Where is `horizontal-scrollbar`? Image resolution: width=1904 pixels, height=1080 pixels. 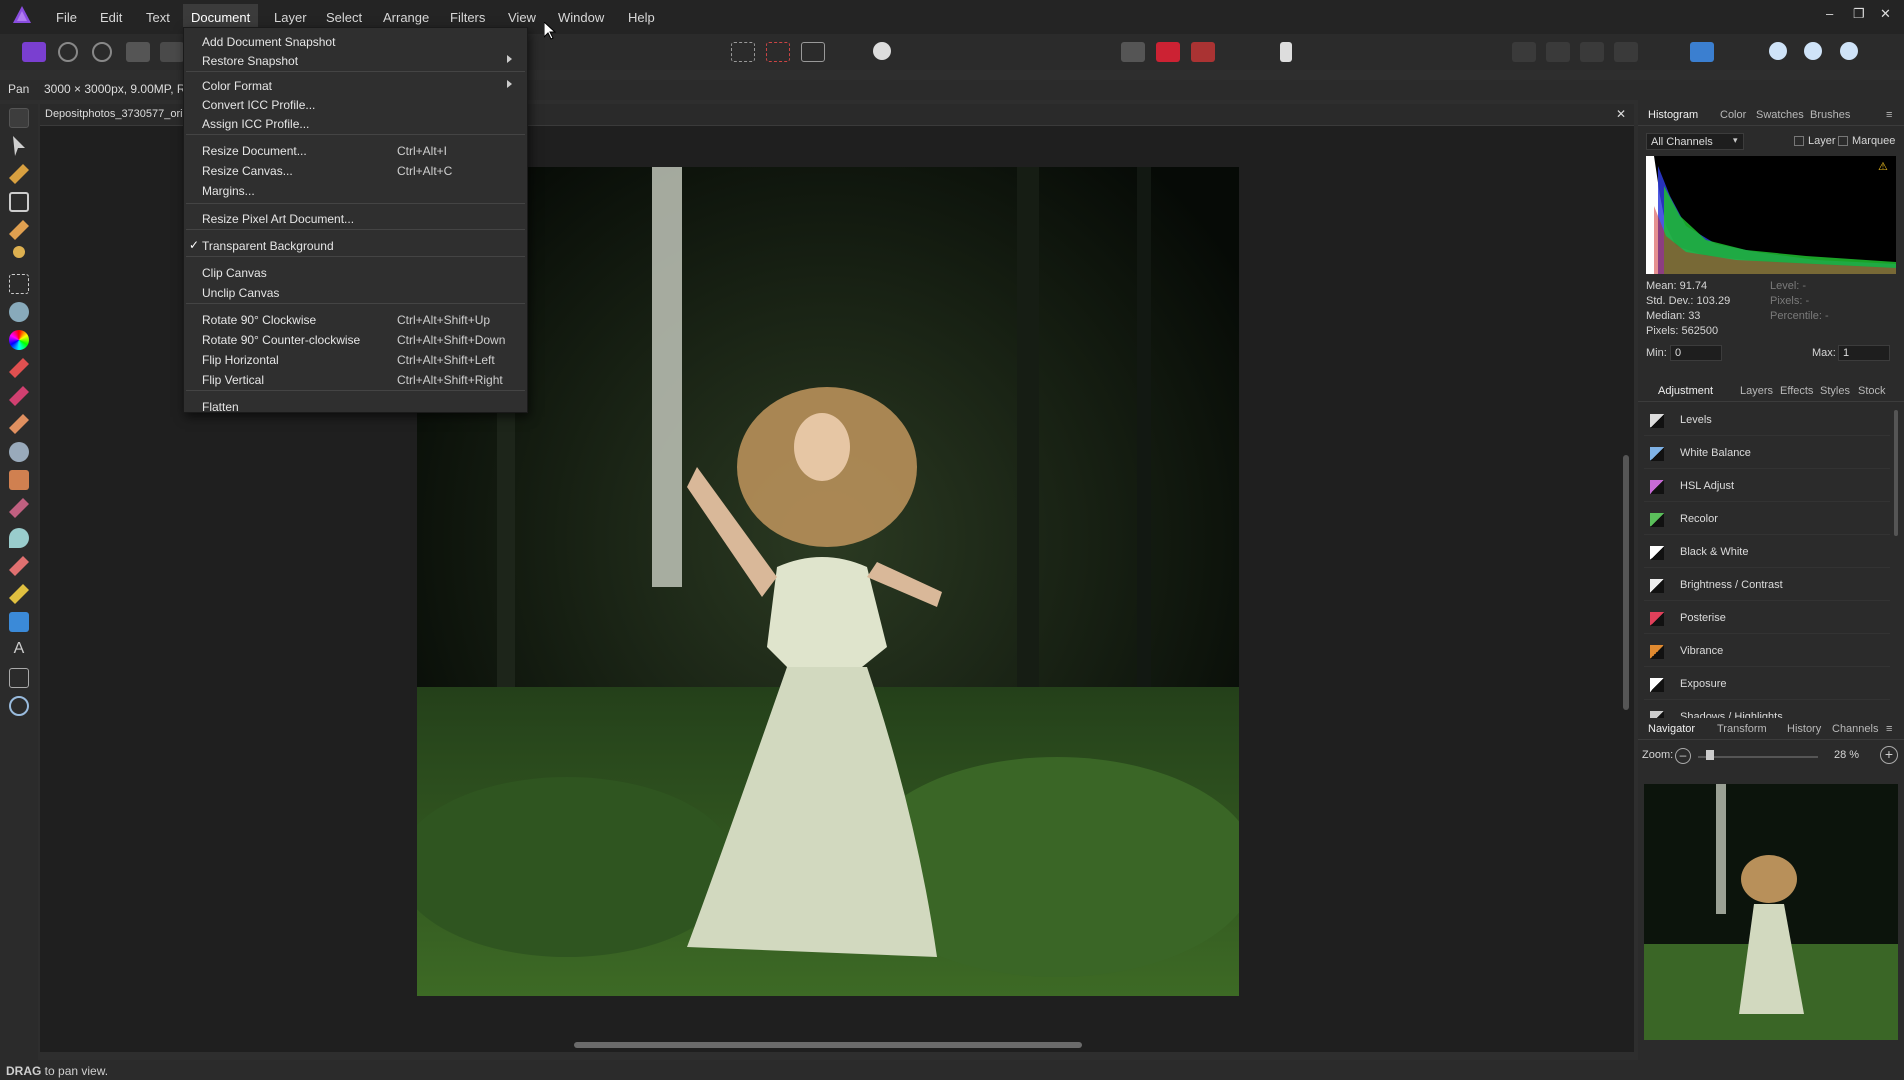
horizontal-scrollbar is located at coordinates (828, 1045).